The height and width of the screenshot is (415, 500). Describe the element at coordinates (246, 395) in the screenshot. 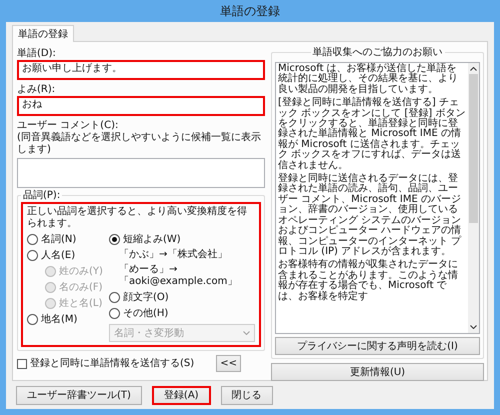

I see `footer-button: 閉じる` at that location.